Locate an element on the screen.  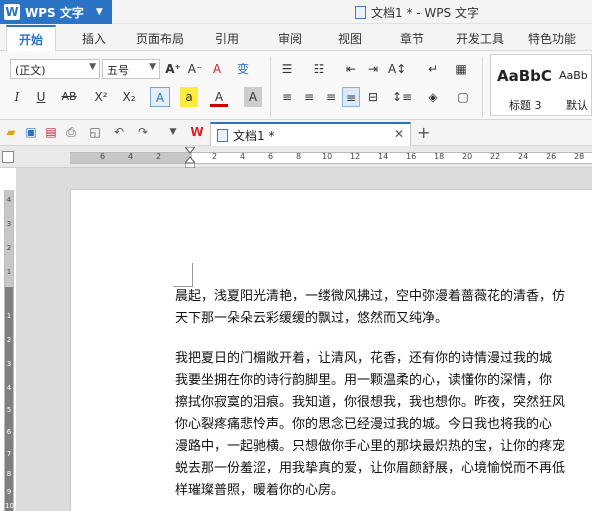
clear-format-icon: A is located at coordinates (217, 69).